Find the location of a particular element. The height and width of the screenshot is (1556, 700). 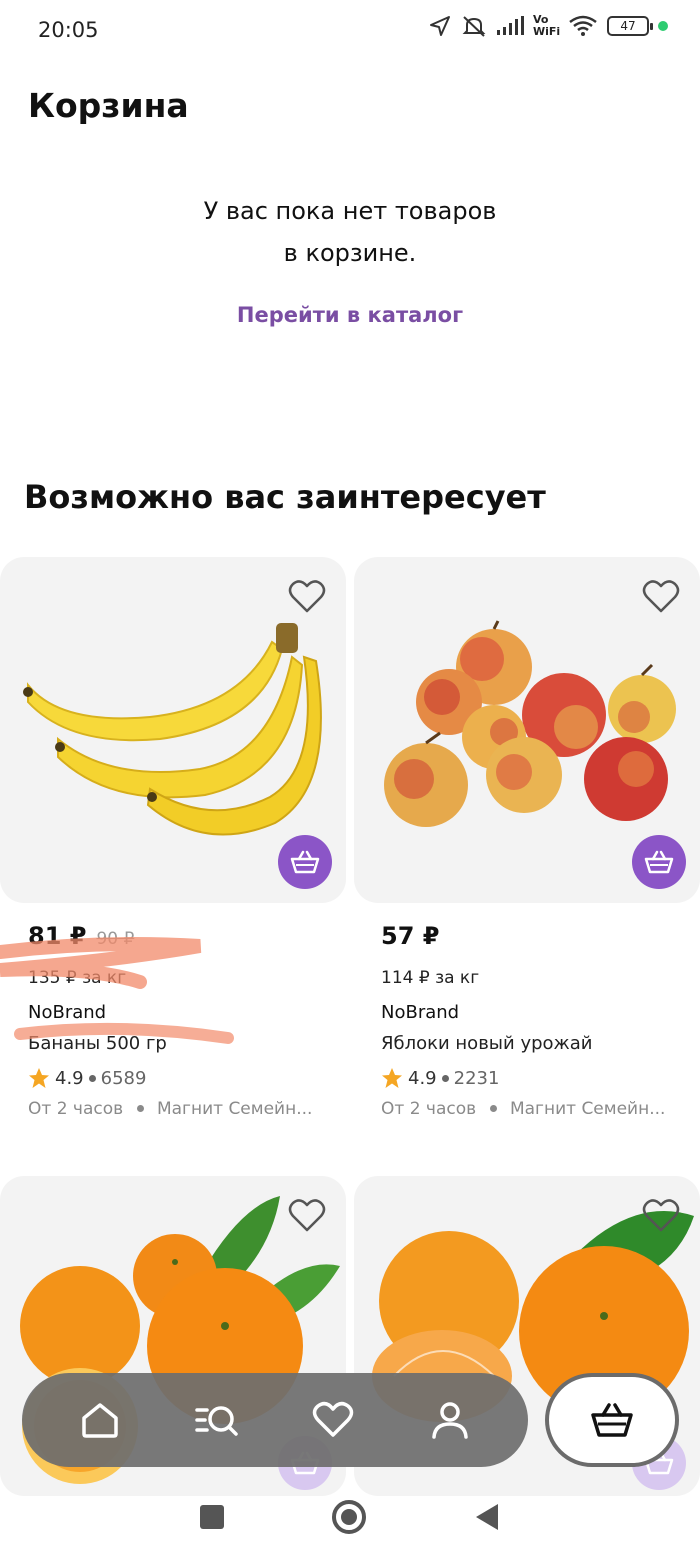

nav-cart-active is located at coordinates (612, 1420).